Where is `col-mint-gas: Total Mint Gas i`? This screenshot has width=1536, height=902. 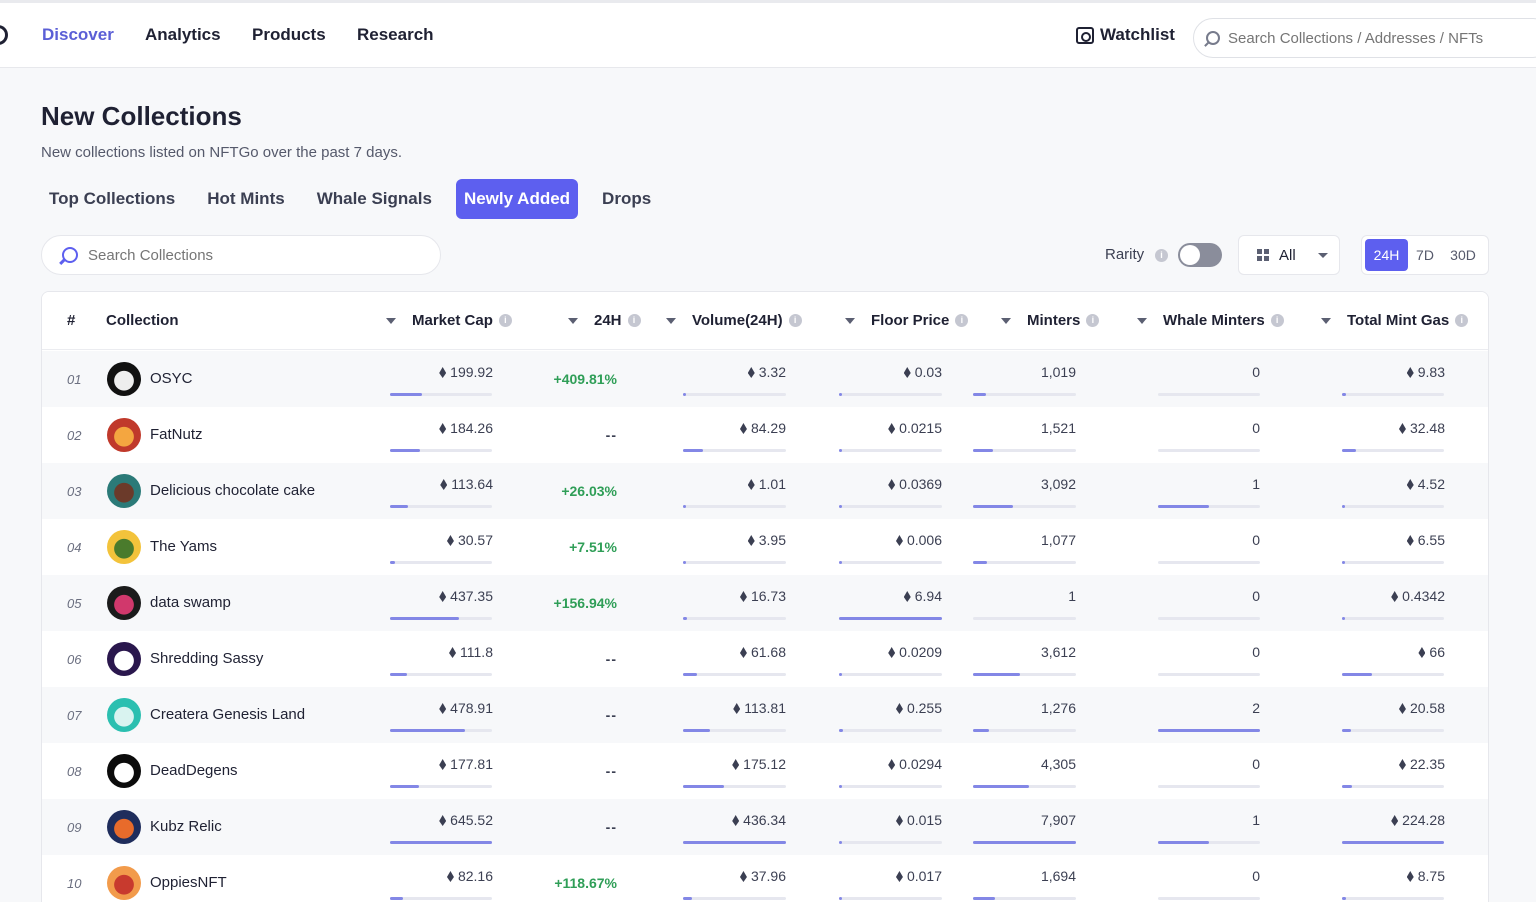
col-mint-gas: Total Mint Gas i is located at coordinates (1395, 320).